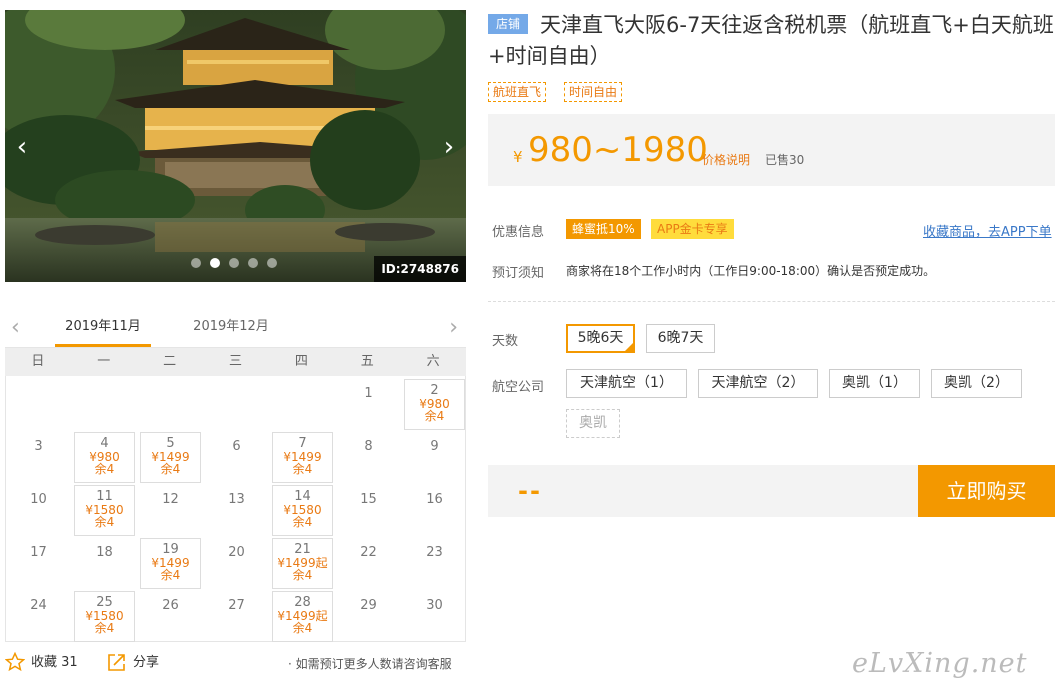 The height and width of the screenshot is (697, 1057). I want to click on calendar-day: 20, so click(236, 563).